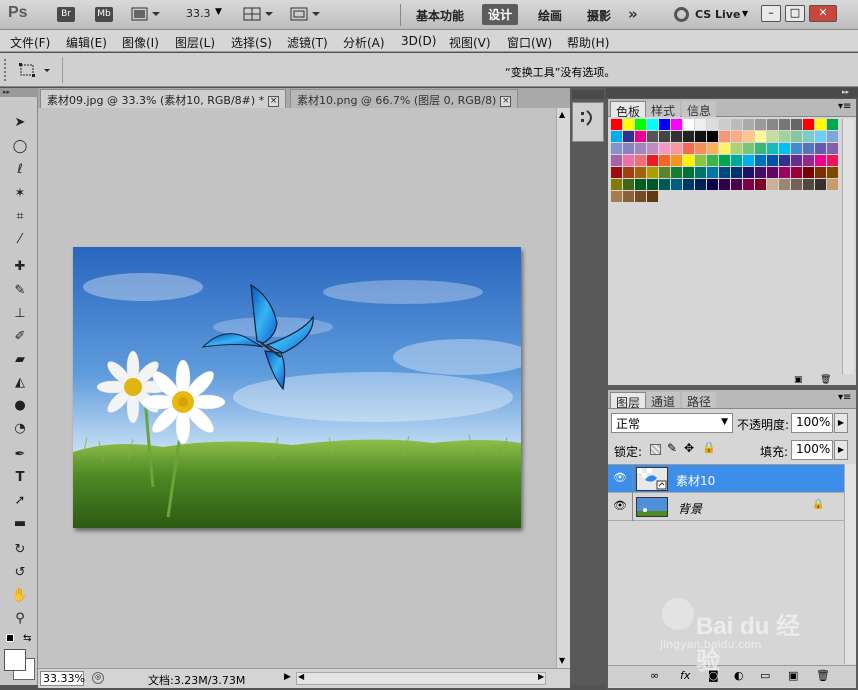 The height and width of the screenshot is (690, 858). I want to click on paint-bucket-tool-icon: ◭, so click(20, 383).